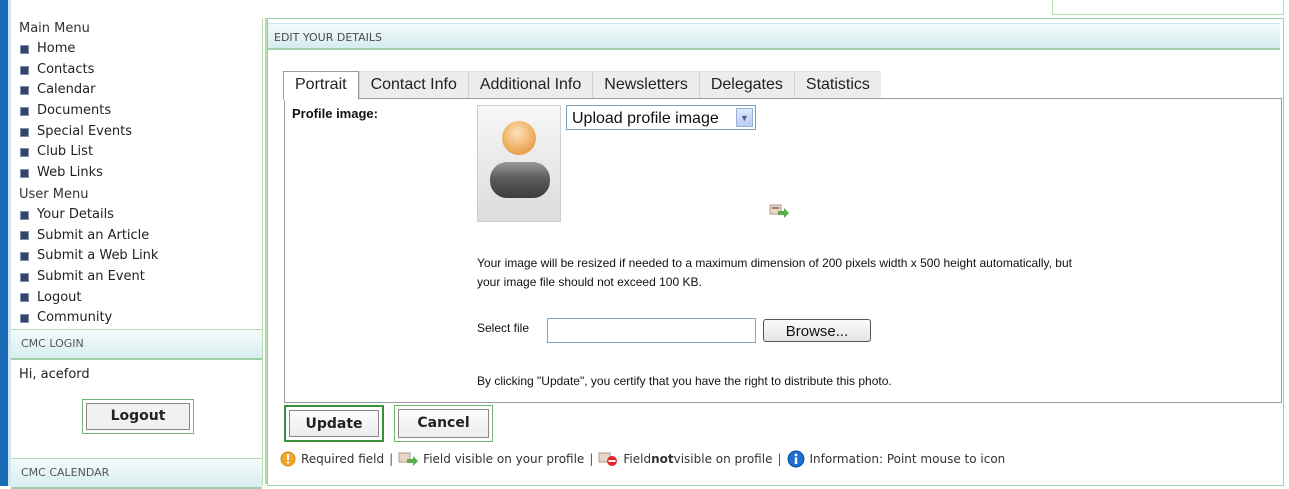 The image size is (1289, 489). Describe the element at coordinates (744, 117) in the screenshot. I see `chevron-down-icon: ▼` at that location.